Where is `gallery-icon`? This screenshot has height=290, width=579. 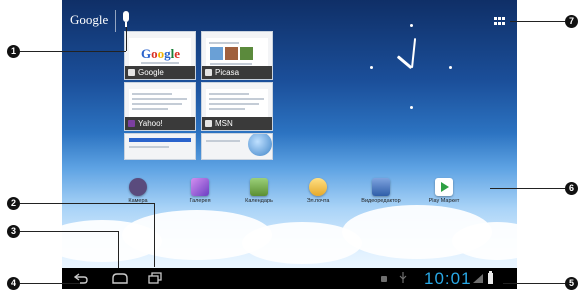 gallery-icon is located at coordinates (200, 187).